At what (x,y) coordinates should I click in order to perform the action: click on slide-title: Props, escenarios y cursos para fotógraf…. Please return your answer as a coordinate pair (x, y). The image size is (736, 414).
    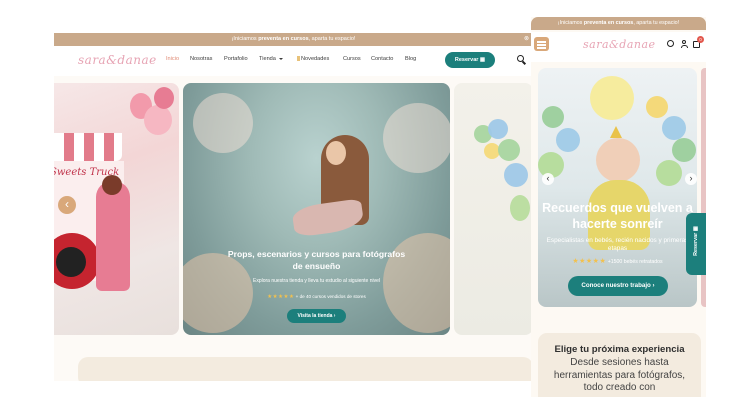
    Looking at the image, I should click on (316, 260).